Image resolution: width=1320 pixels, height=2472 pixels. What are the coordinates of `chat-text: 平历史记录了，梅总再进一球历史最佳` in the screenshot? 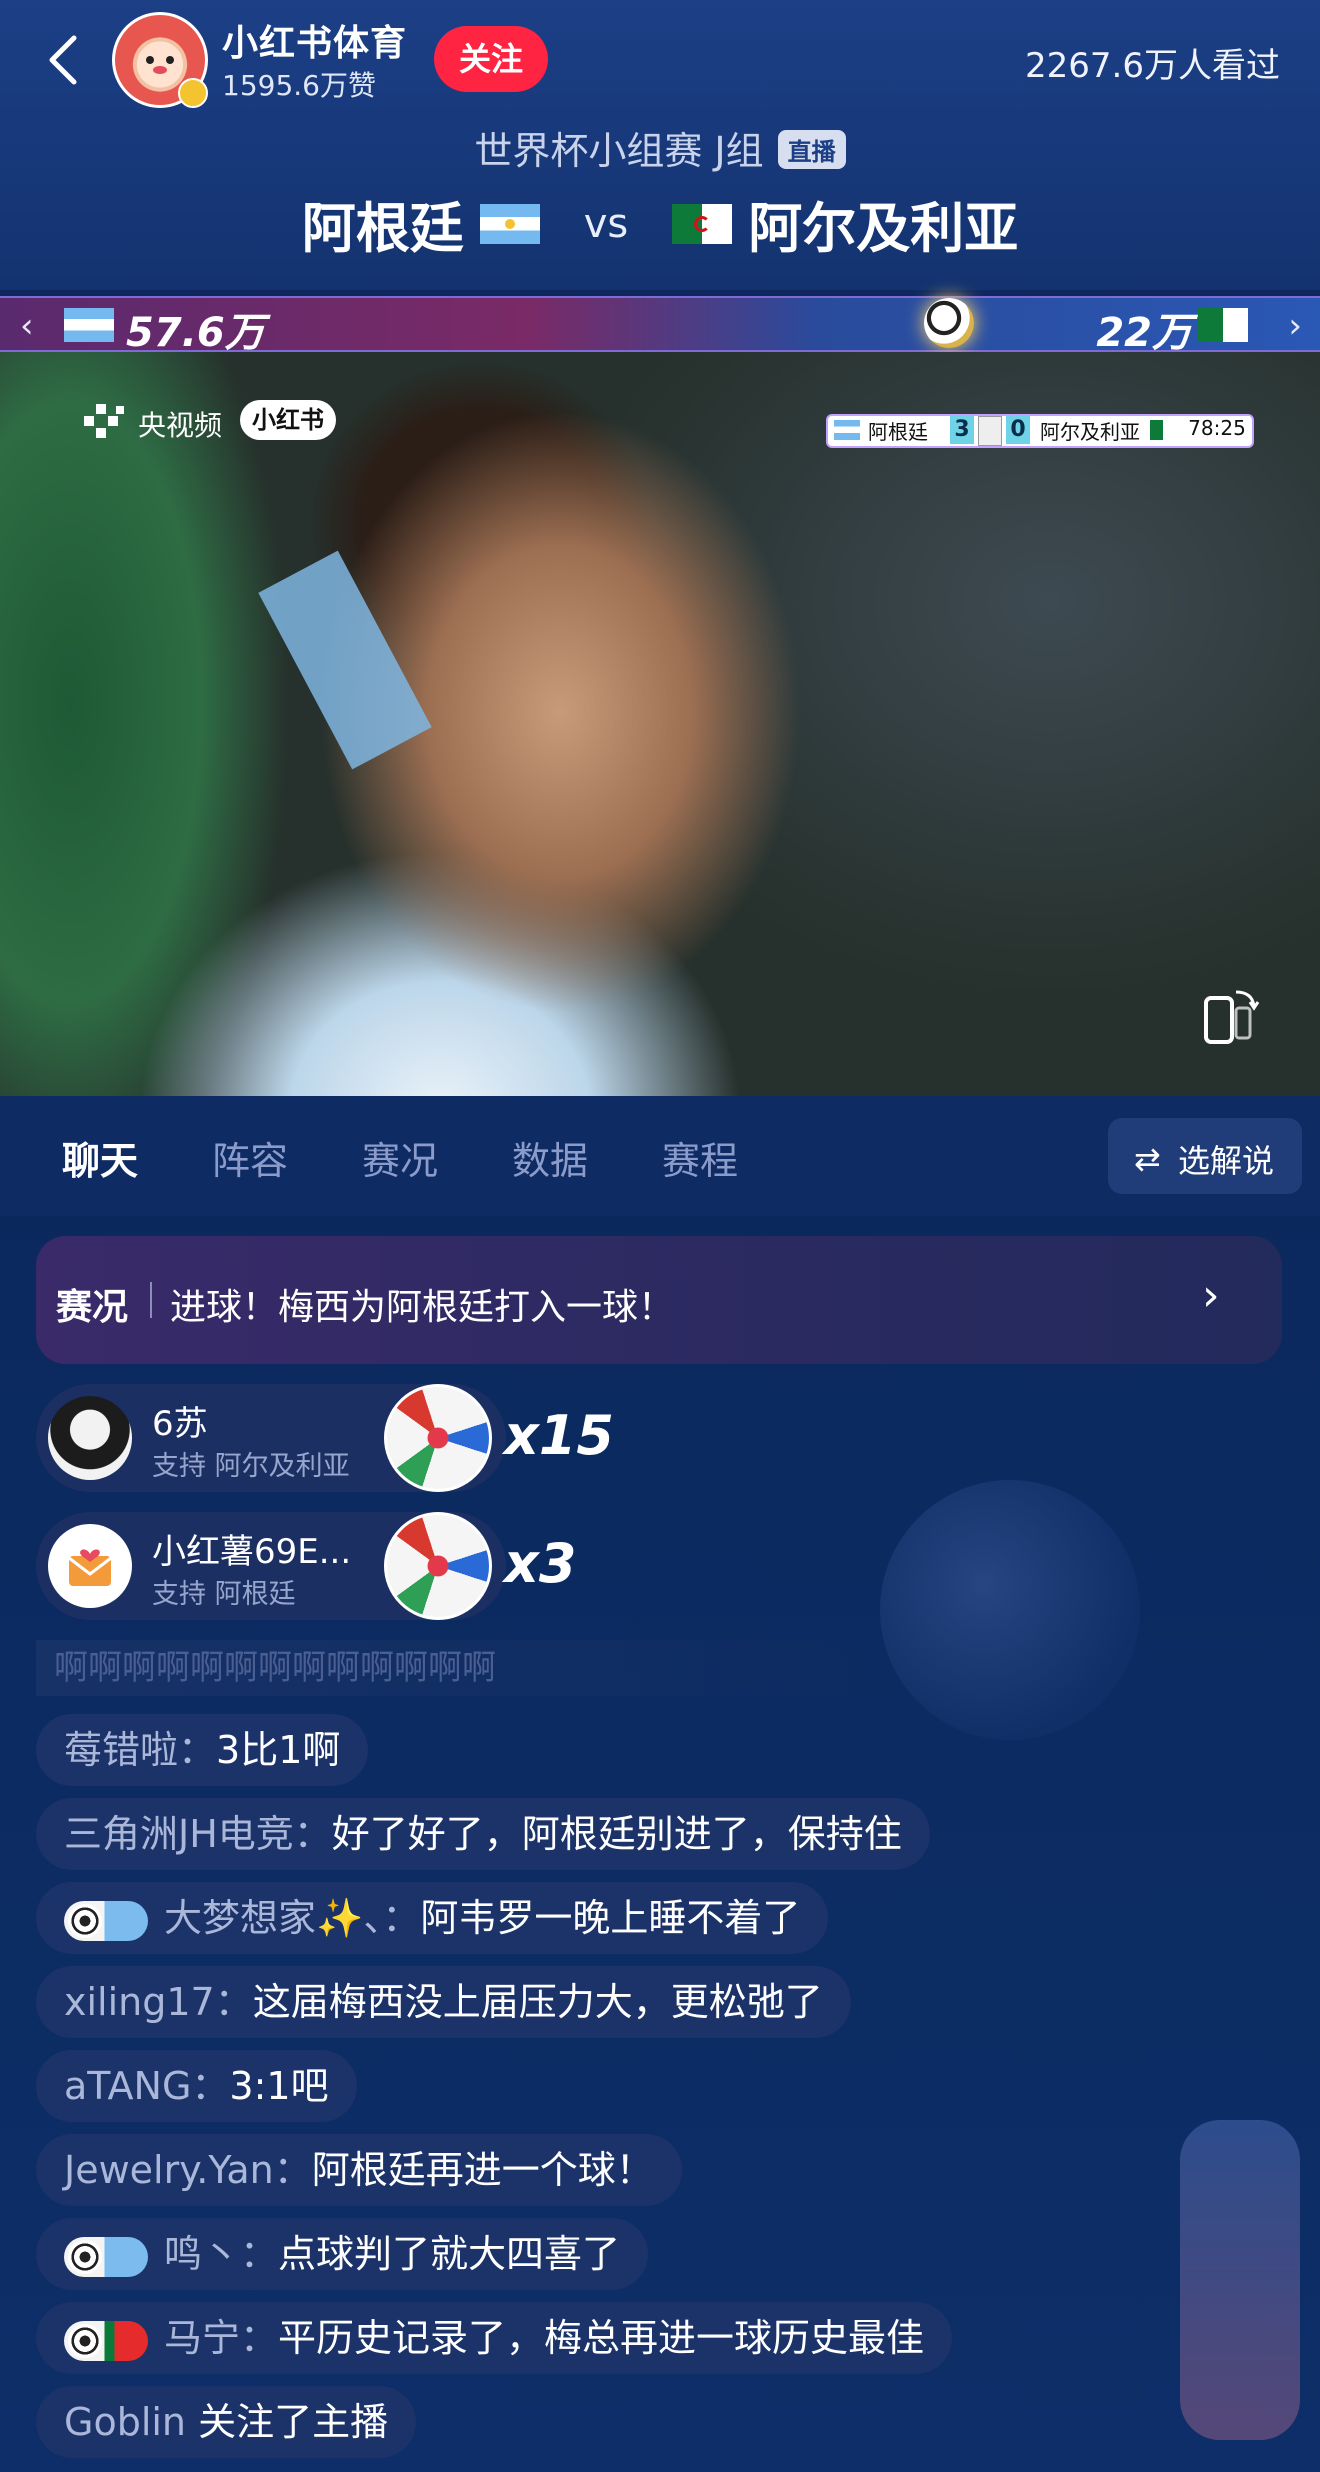 It's located at (601, 2338).